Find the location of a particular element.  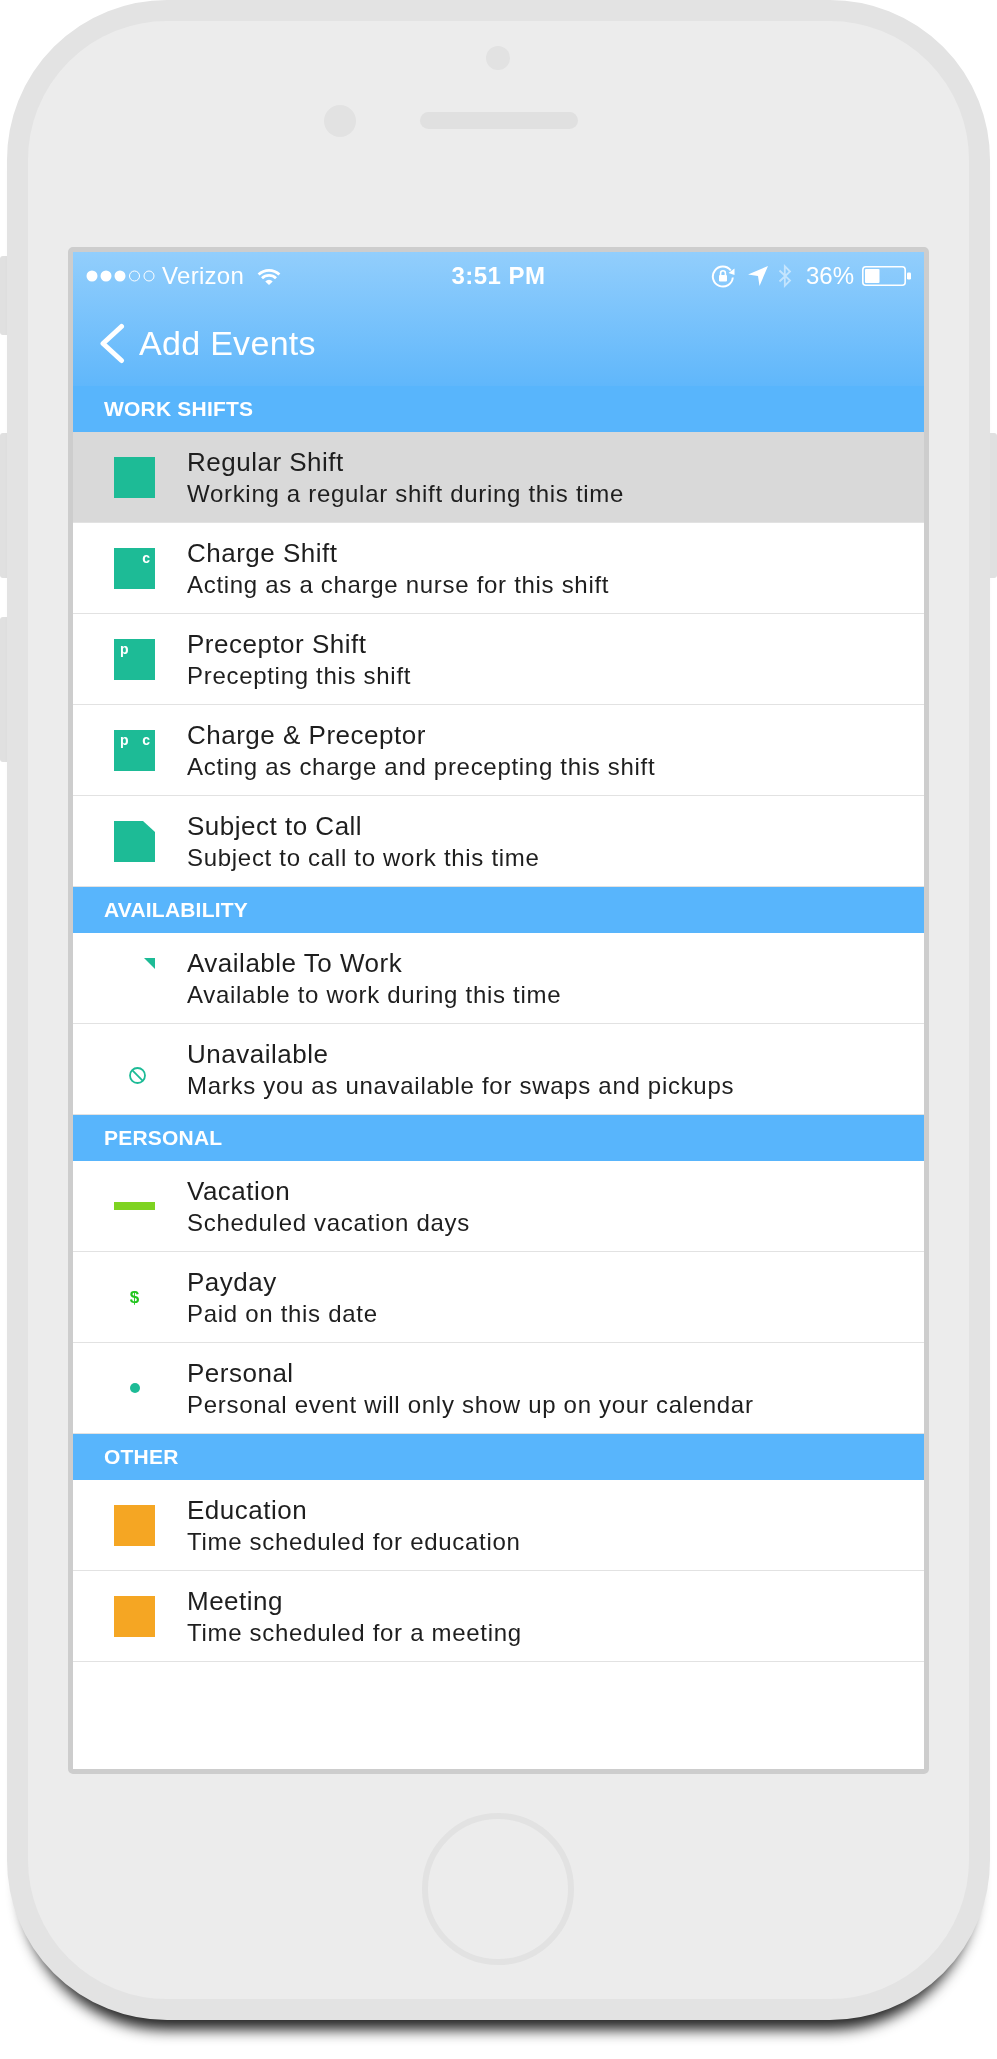

event-description: Marks you as unavailable for swaps and pickups is located at coordinates (461, 1085).